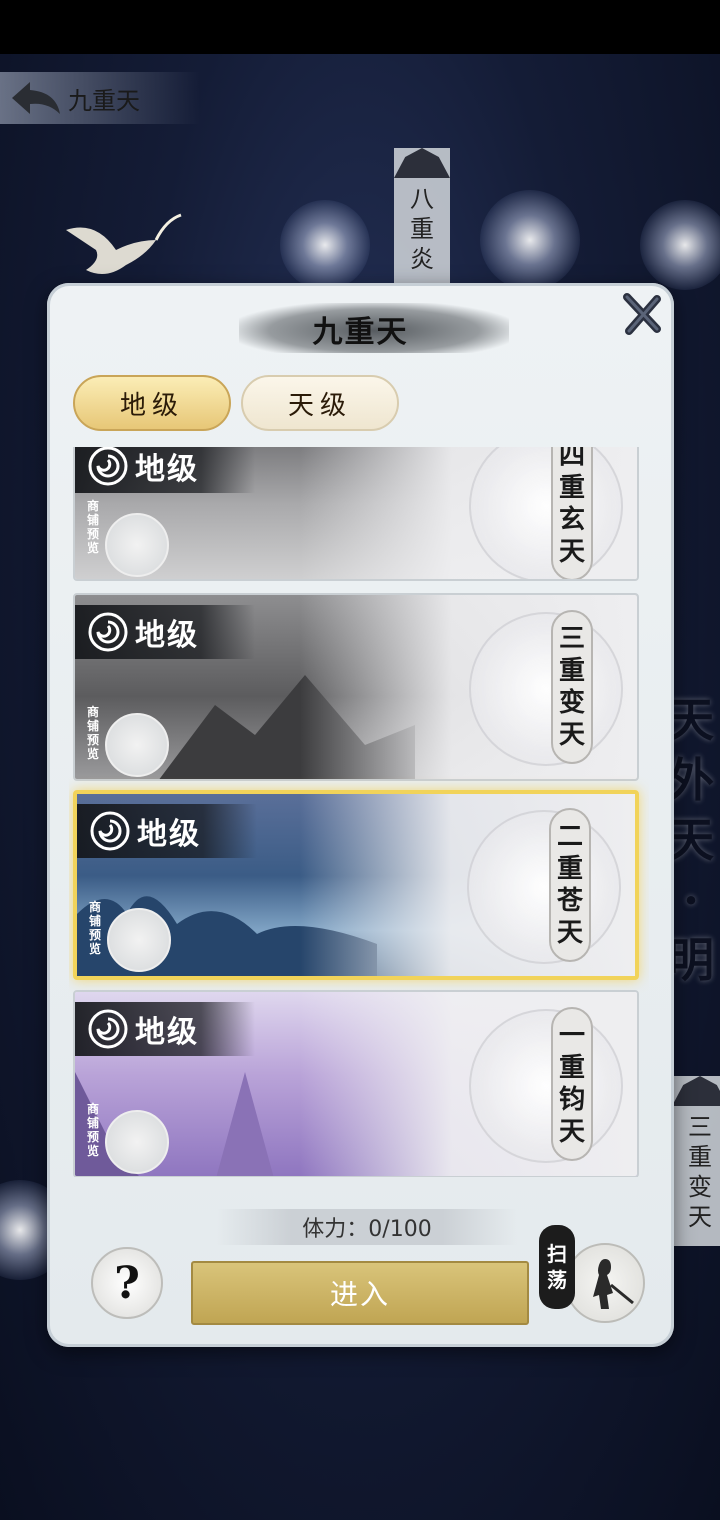 Image resolution: width=720 pixels, height=1520 pixels. What do you see at coordinates (700, 1187) in the screenshot?
I see `pillar-char: 变` at bounding box center [700, 1187].